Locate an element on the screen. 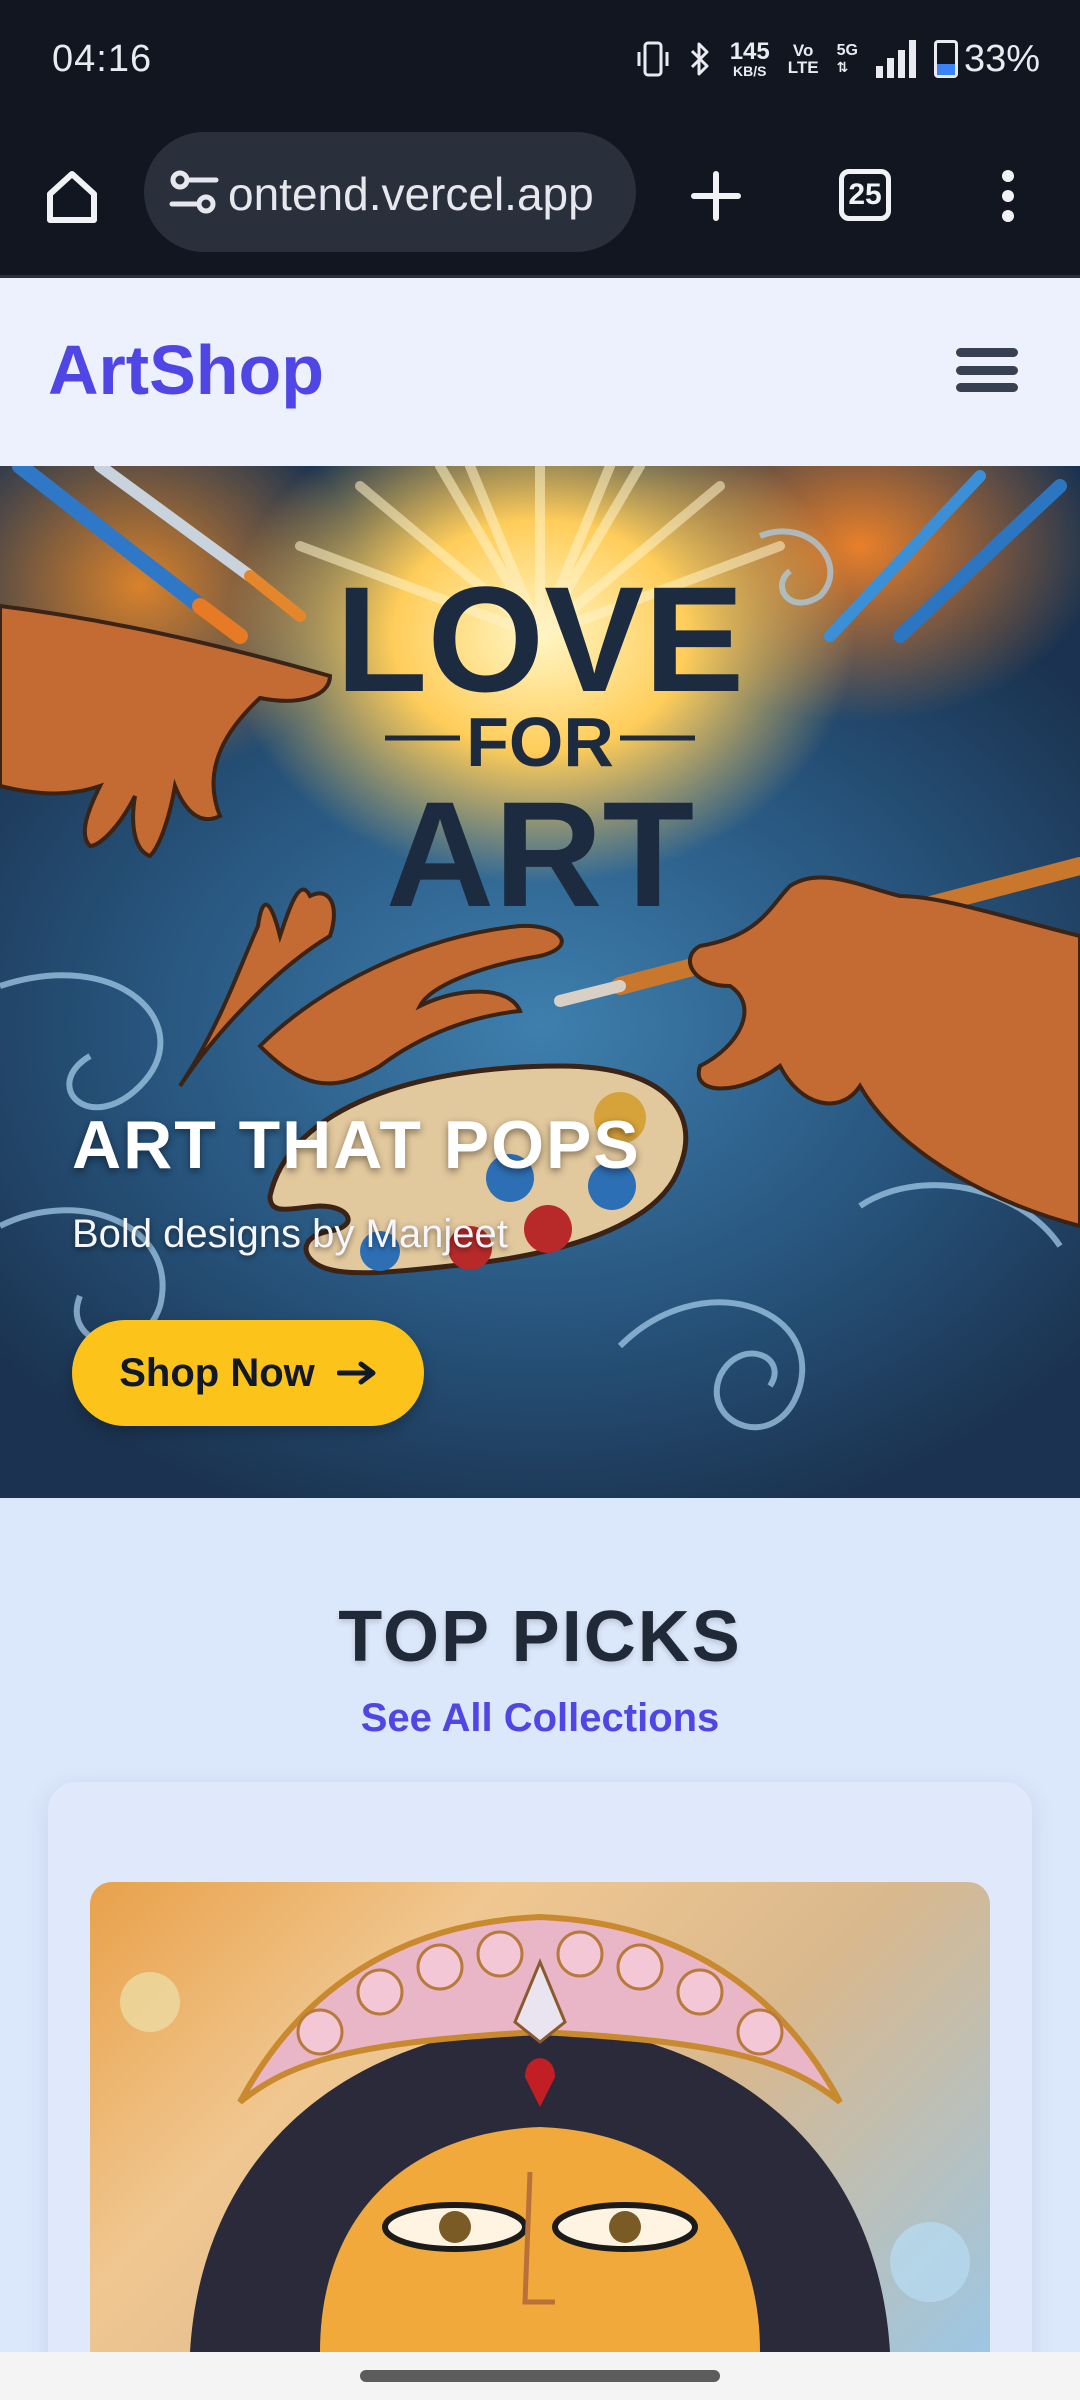  hero-art-word: ART is located at coordinates (540, 854).